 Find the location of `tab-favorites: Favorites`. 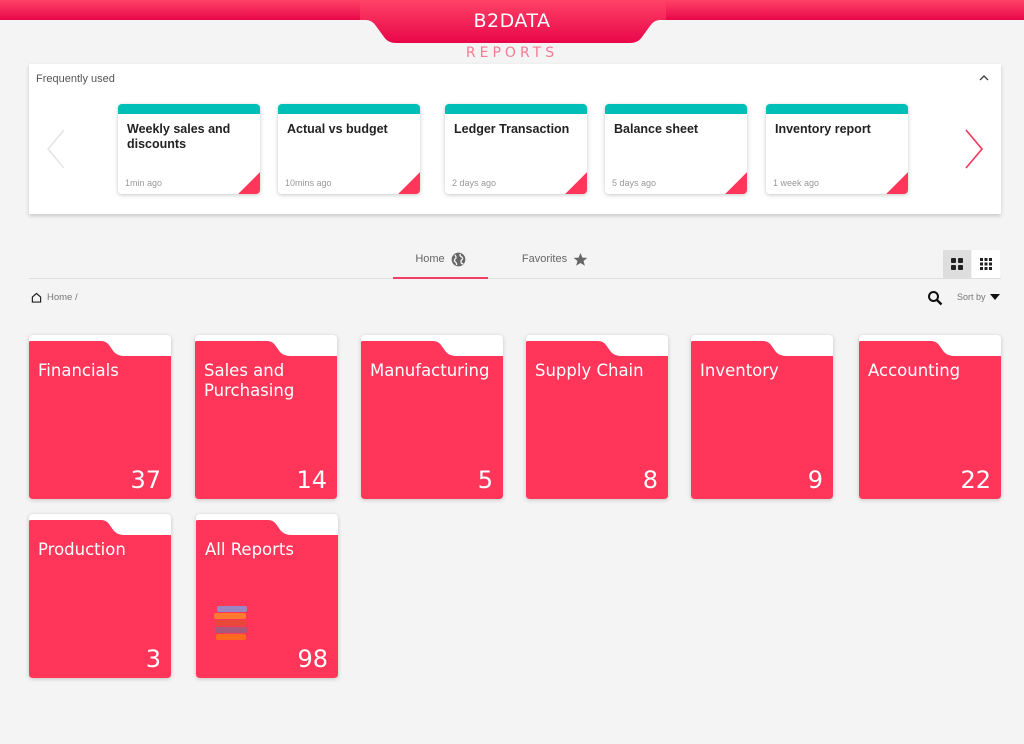

tab-favorites: Favorites is located at coordinates (555, 265).